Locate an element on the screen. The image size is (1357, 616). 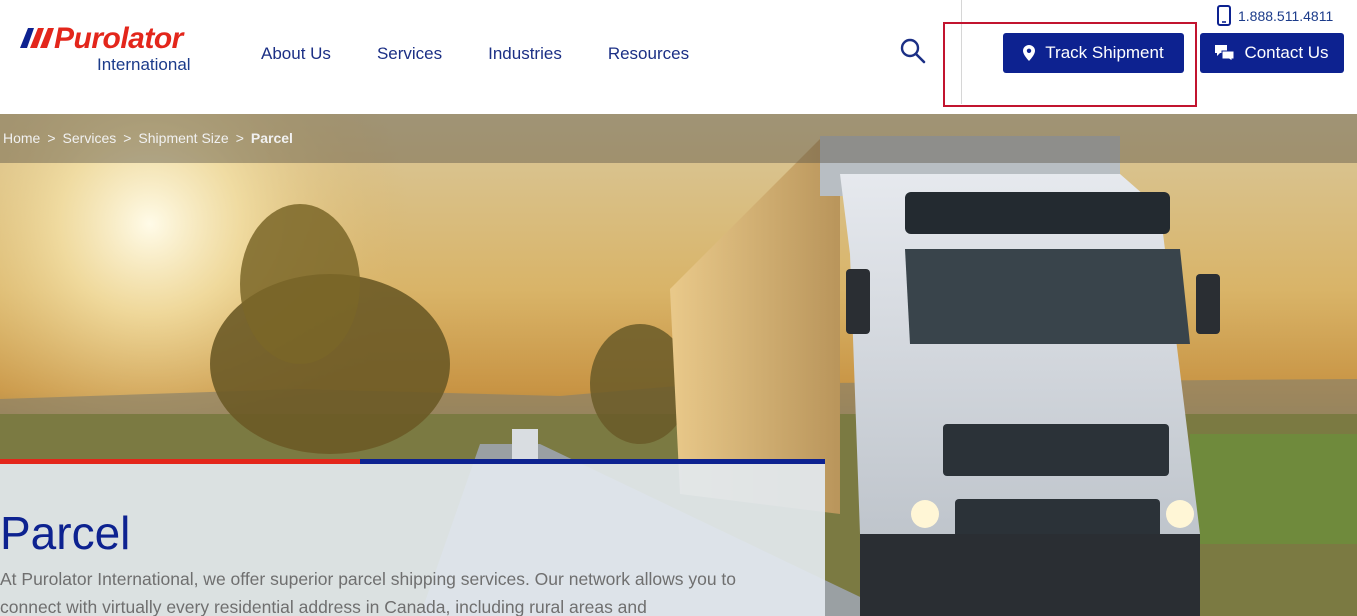
breadcrumb-shipment-size: Shipment Size is located at coordinates (183, 138).